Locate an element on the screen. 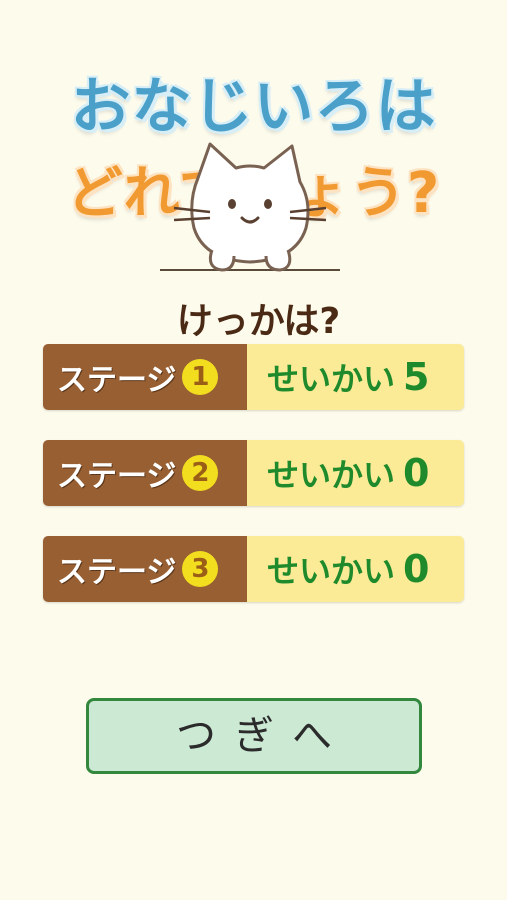  result-heading: けっかは? is located at coordinates (258, 321).